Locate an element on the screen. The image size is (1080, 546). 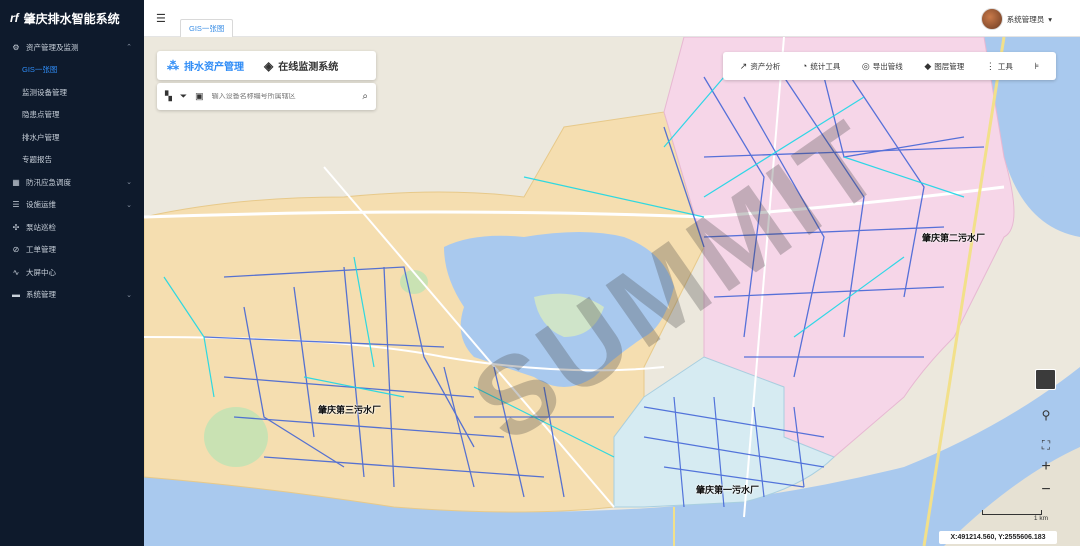
avatar is located at coordinates (991, 19).